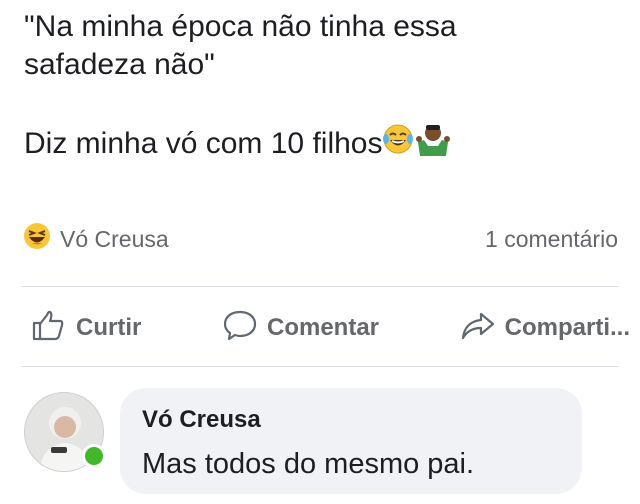 The height and width of the screenshot is (504, 640). Describe the element at coordinates (119, 64) in the screenshot. I see `post-text-line-2: safadeza não"` at that location.